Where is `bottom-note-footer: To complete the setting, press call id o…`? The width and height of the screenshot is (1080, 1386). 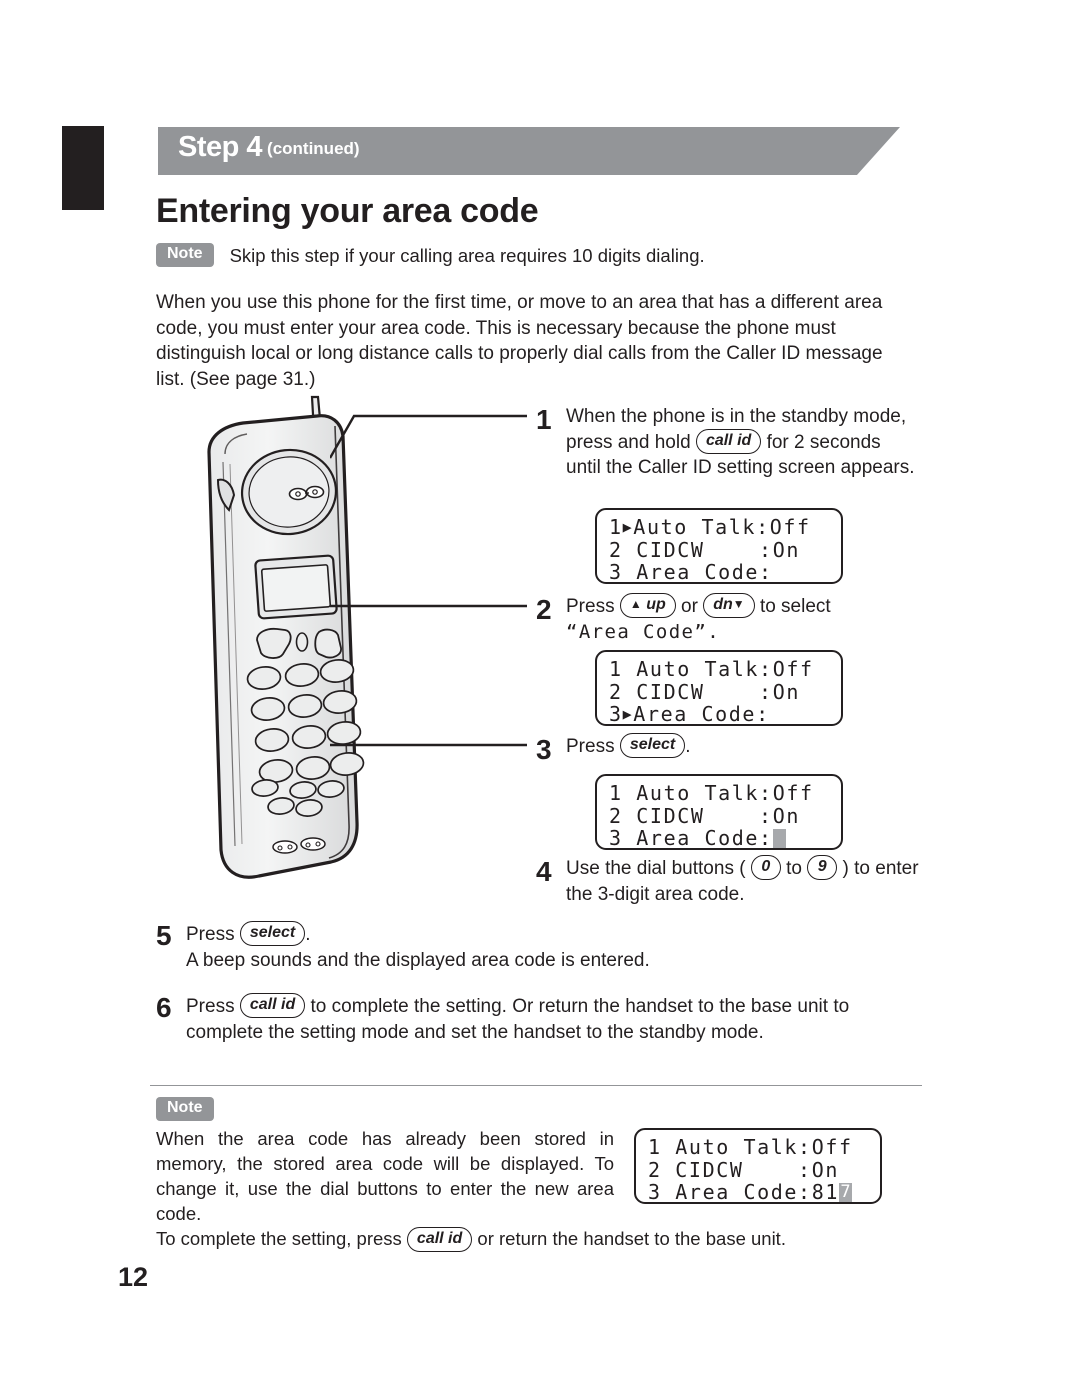 bottom-note-footer: To complete the setting, press call id o… is located at coordinates (541, 1239).